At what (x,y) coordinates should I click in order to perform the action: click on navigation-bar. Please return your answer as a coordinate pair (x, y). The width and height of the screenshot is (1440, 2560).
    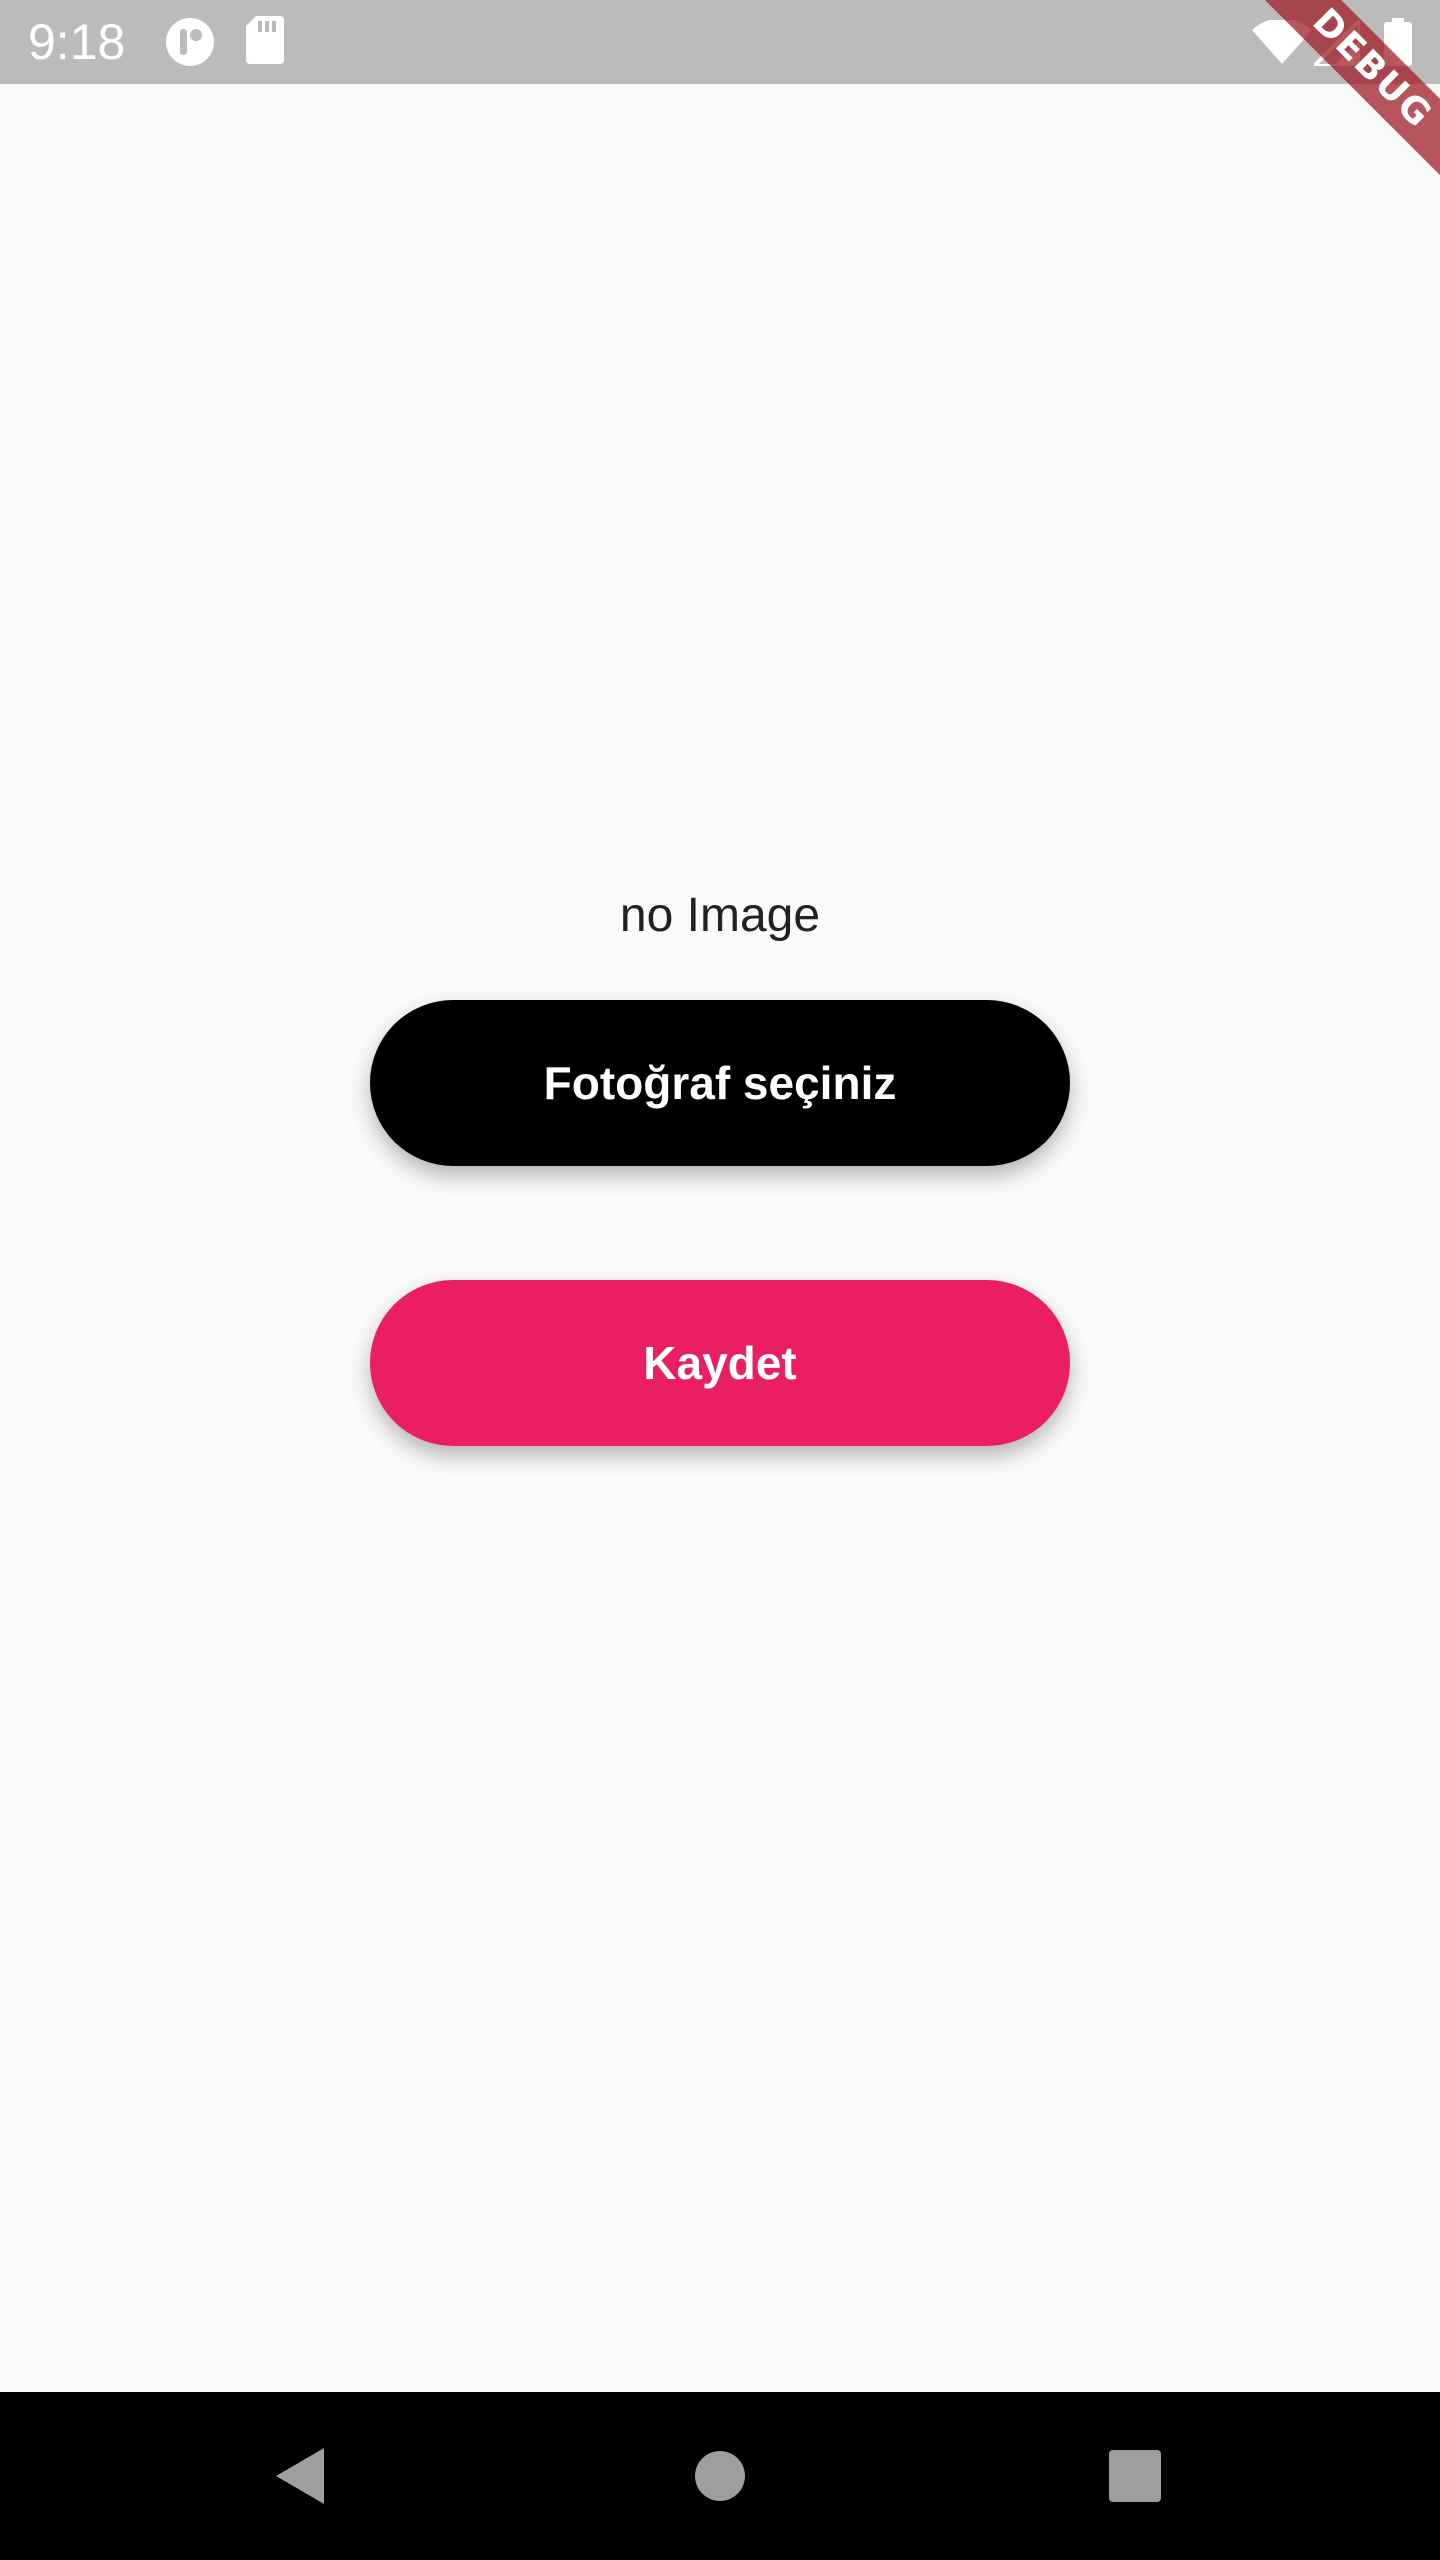
    Looking at the image, I should click on (720, 2476).